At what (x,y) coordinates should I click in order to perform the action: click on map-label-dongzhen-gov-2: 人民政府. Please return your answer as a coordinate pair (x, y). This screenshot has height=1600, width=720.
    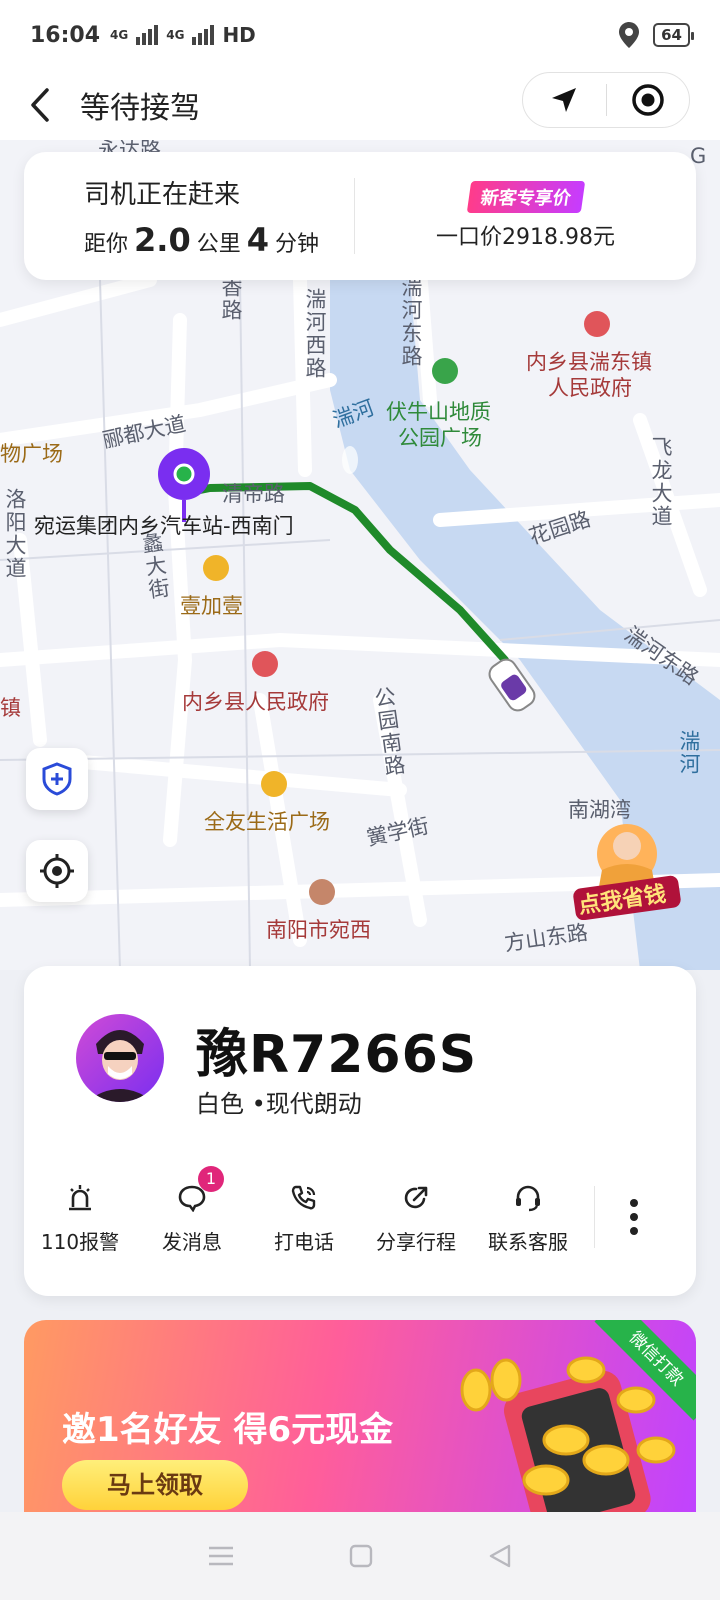
    Looking at the image, I should click on (590, 388).